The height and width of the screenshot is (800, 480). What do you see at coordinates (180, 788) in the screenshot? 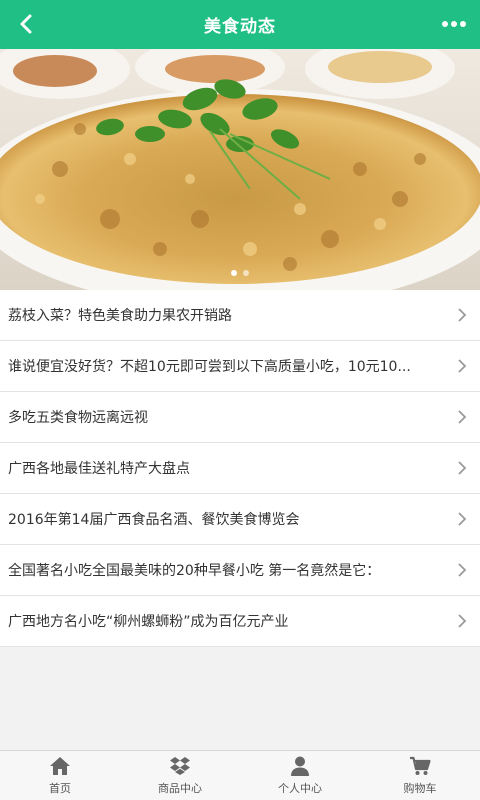
I see `nav-item-label: 商品中心` at bounding box center [180, 788].